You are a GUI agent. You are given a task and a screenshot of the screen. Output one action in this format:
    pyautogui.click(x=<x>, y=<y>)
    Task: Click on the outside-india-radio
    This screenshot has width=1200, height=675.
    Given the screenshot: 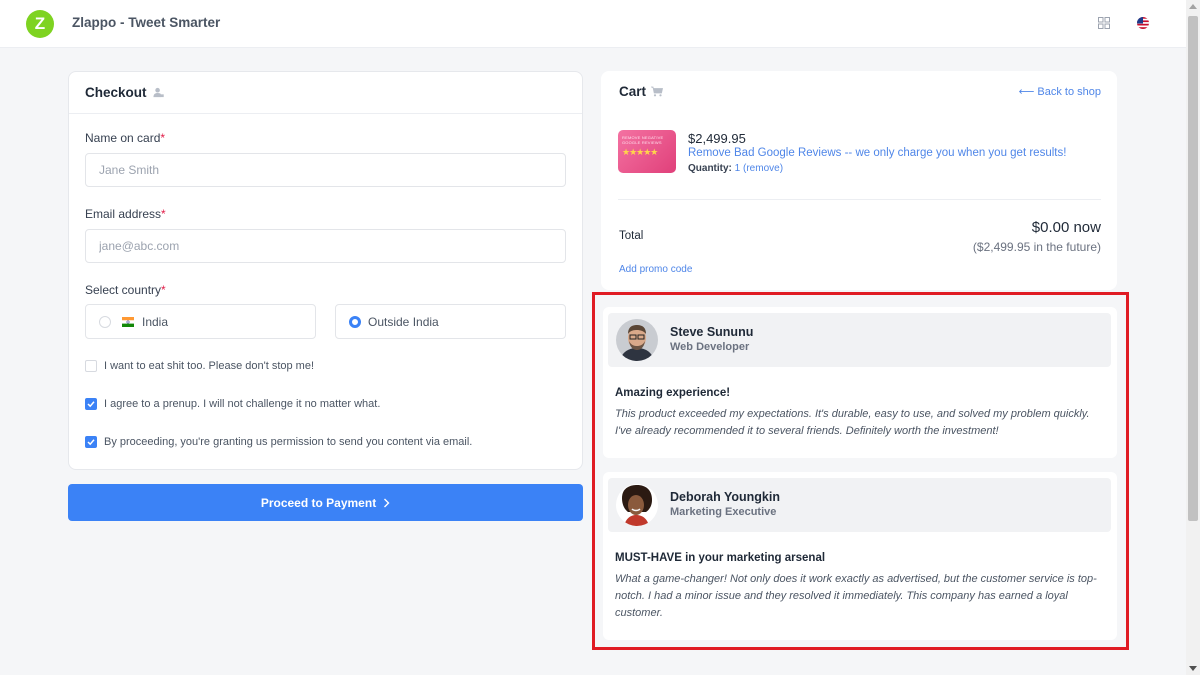 What is the action you would take?
    pyautogui.click(x=355, y=321)
    